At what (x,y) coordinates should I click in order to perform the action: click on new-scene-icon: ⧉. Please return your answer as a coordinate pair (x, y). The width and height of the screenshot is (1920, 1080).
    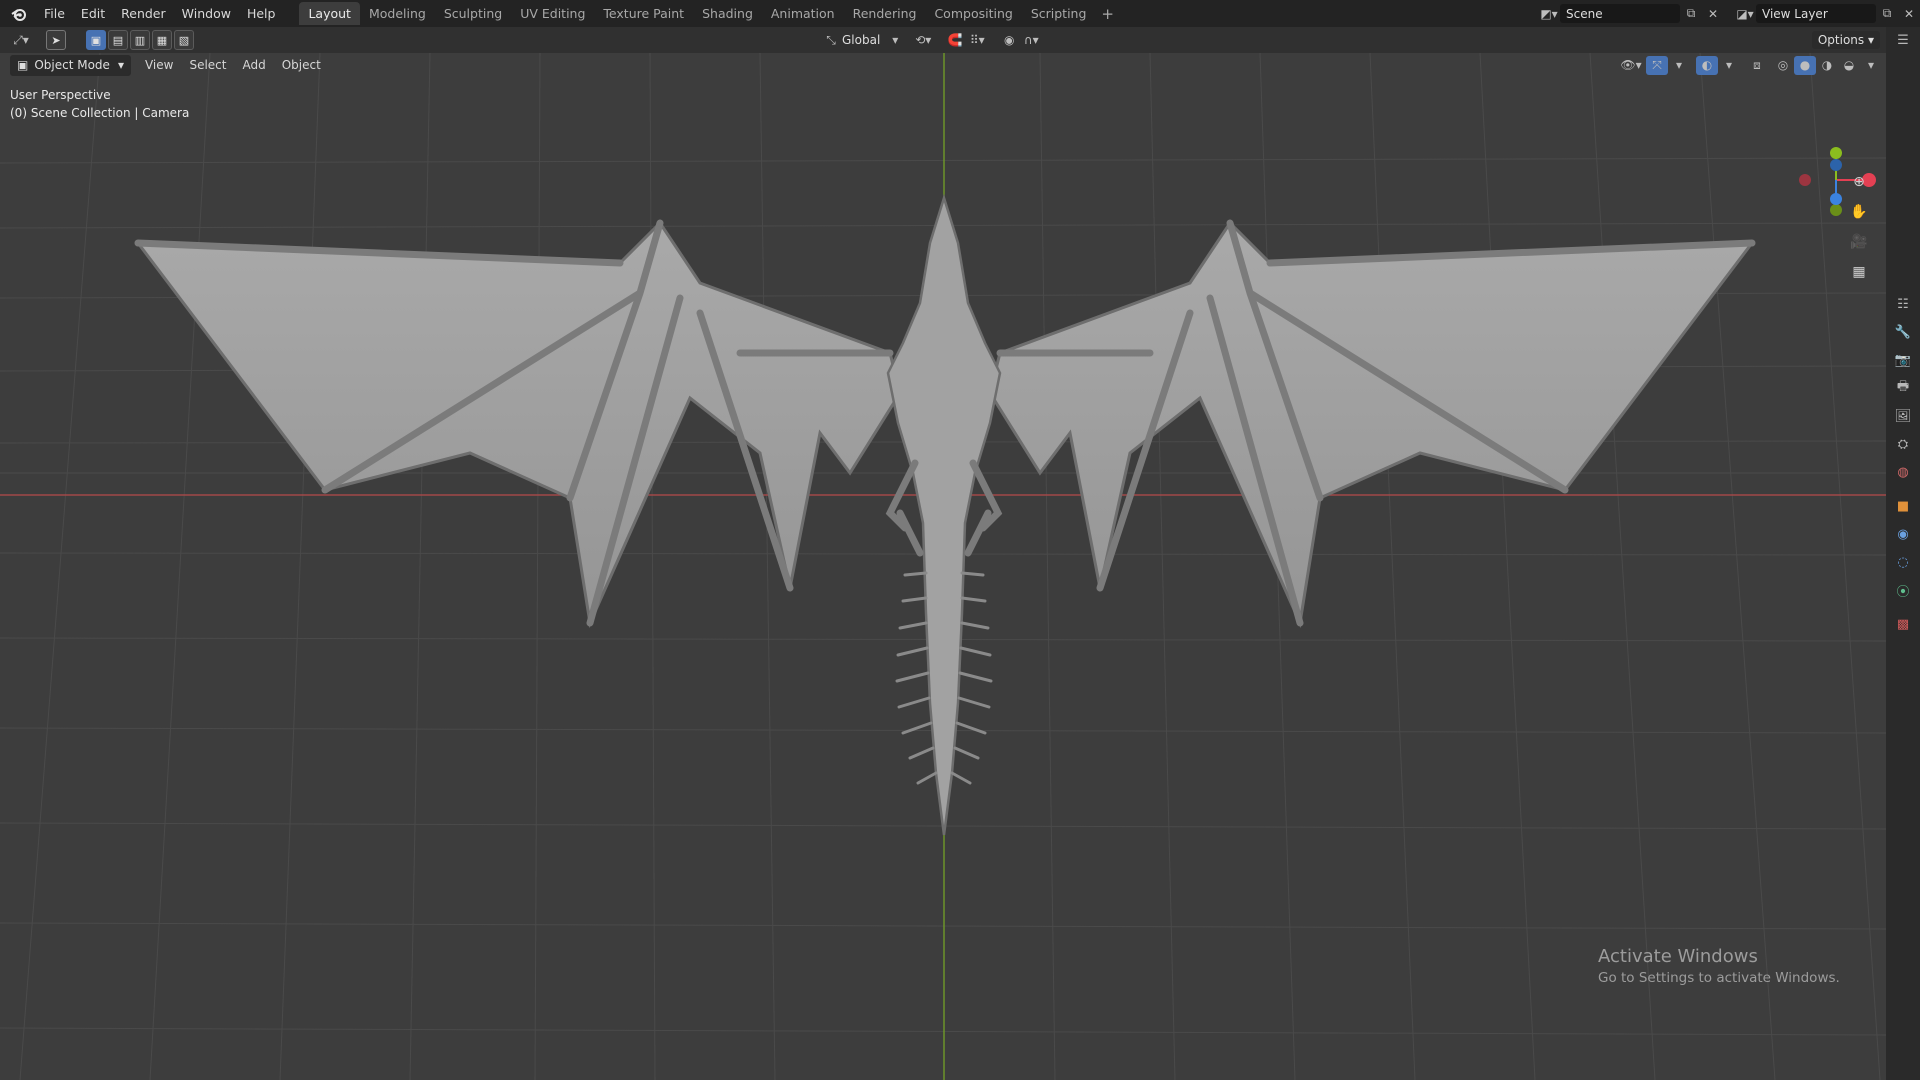
    Looking at the image, I should click on (1691, 13).